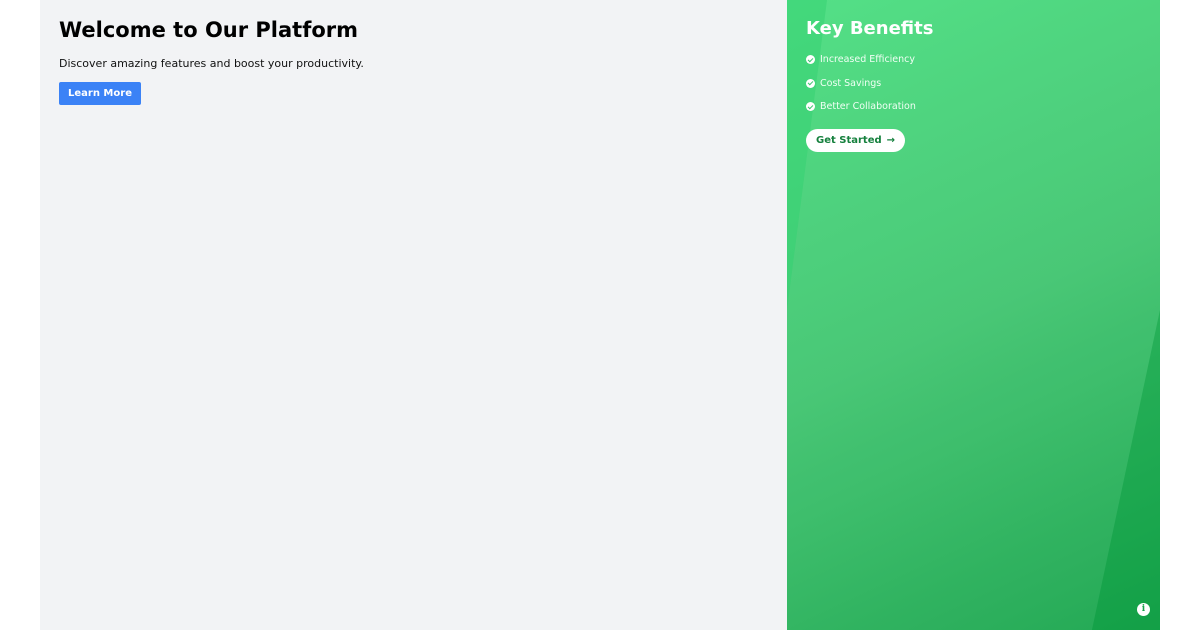 The height and width of the screenshot is (630, 1200). I want to click on hero-title: Welcome to Our Platform, so click(209, 30).